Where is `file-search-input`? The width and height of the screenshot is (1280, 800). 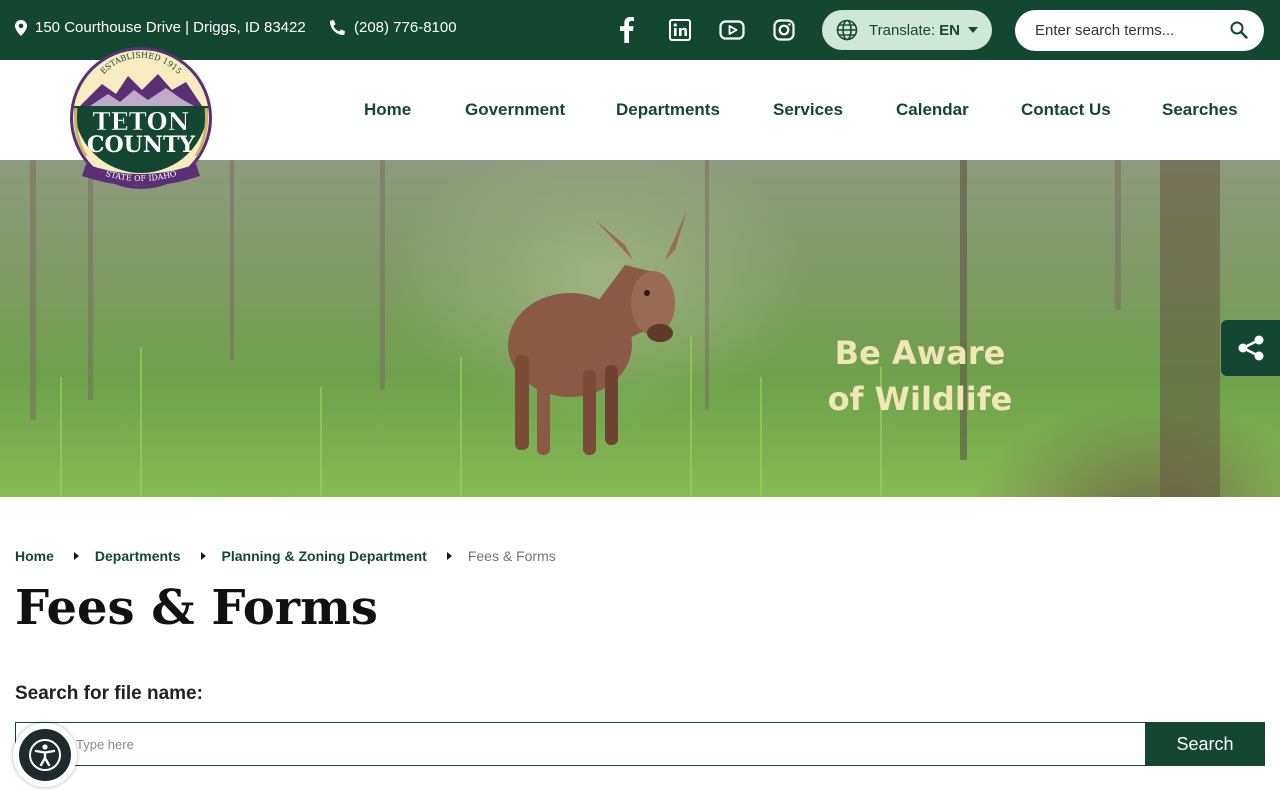 file-search-input is located at coordinates (580, 744).